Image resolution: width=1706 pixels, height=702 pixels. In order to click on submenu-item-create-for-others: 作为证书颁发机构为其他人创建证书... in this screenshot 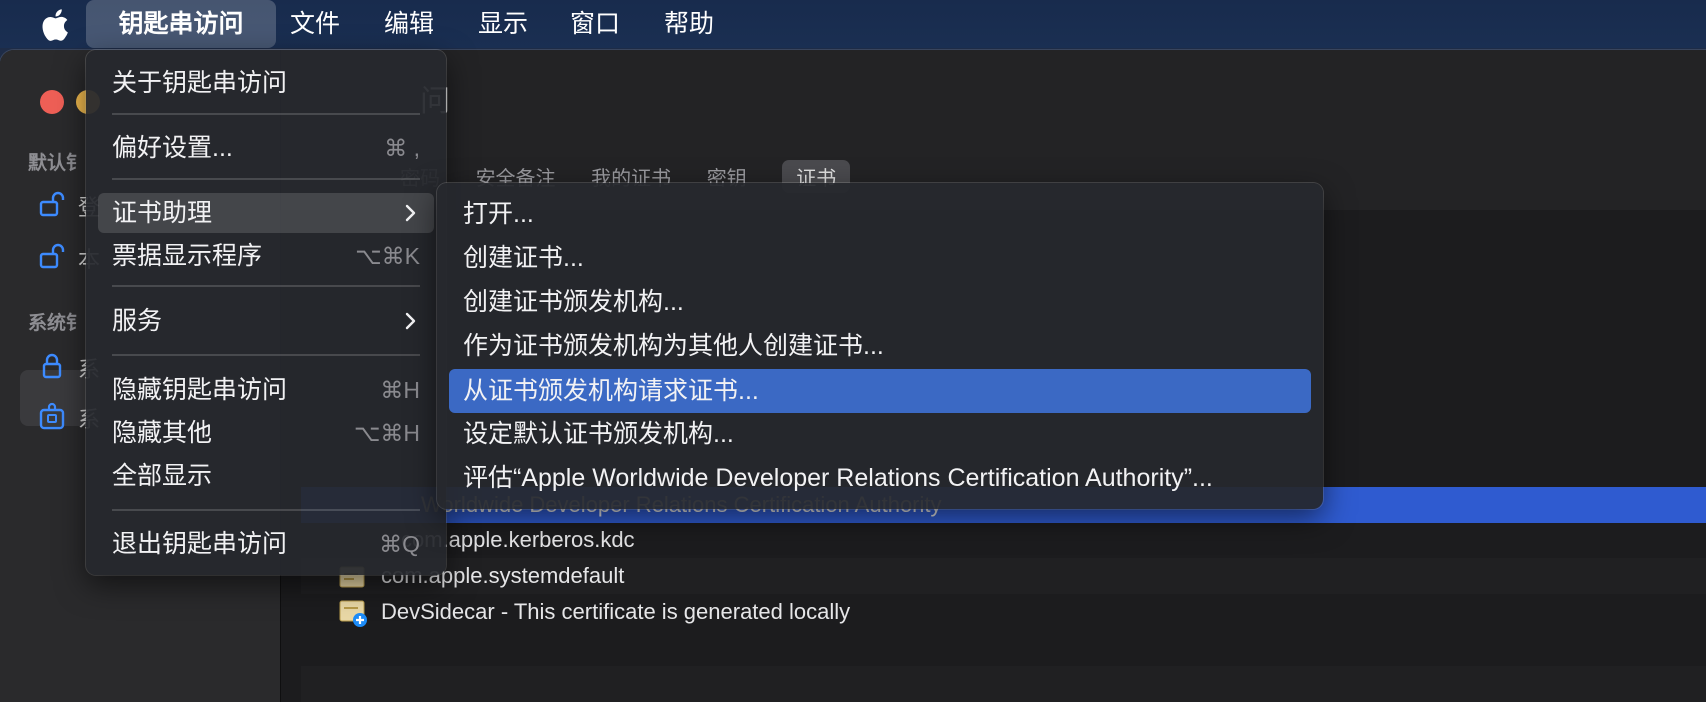, I will do `click(880, 346)`.